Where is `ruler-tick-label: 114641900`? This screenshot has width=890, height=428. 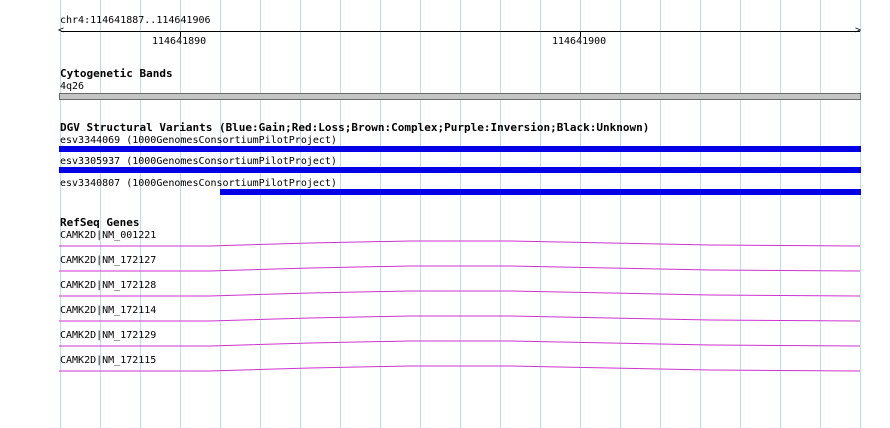 ruler-tick-label: 114641900 is located at coordinates (579, 41).